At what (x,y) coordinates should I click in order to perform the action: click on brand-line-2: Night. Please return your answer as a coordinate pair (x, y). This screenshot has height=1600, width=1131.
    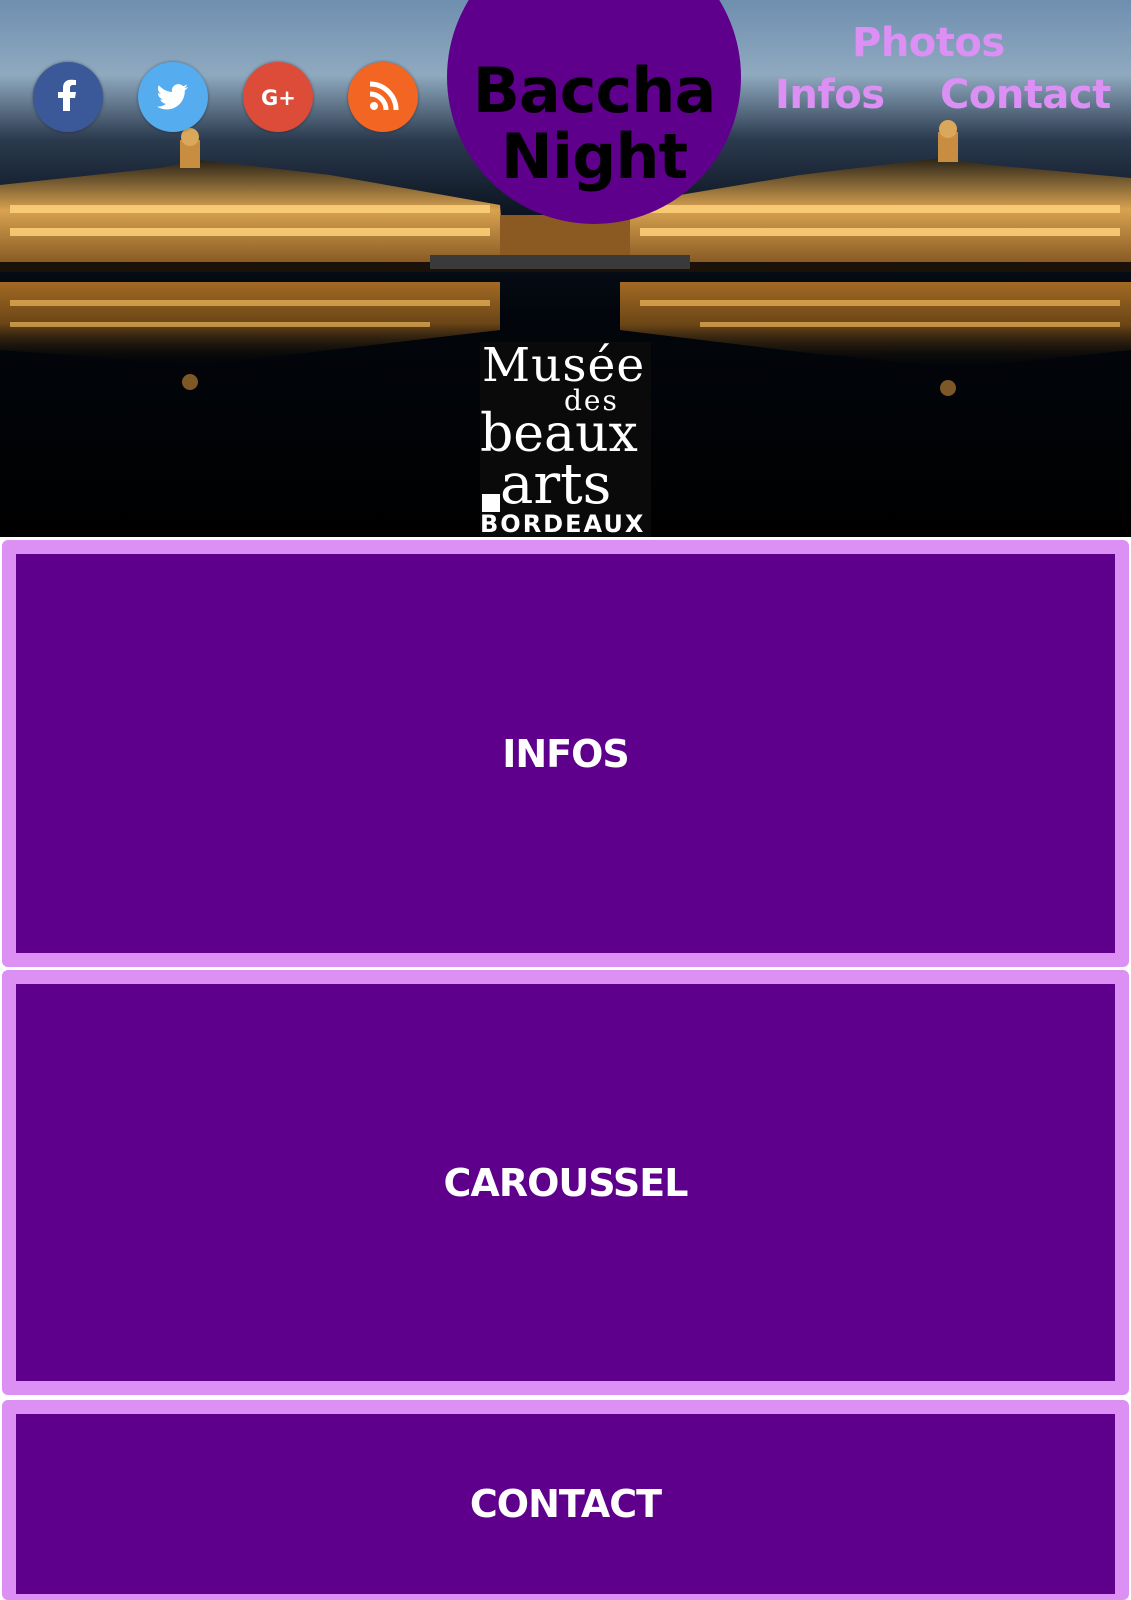
    Looking at the image, I should click on (594, 156).